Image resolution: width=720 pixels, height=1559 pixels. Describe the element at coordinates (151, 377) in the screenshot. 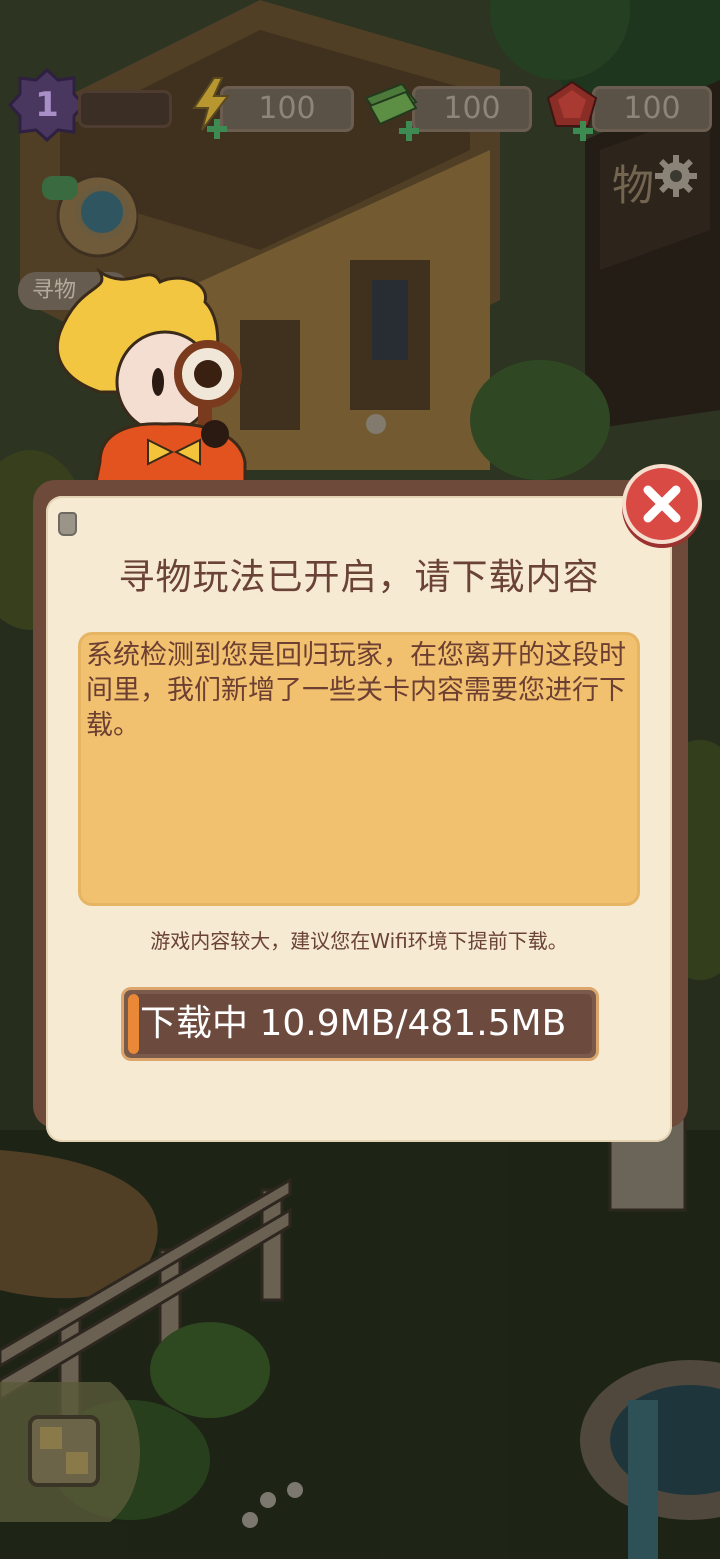

I see `detective-character` at that location.